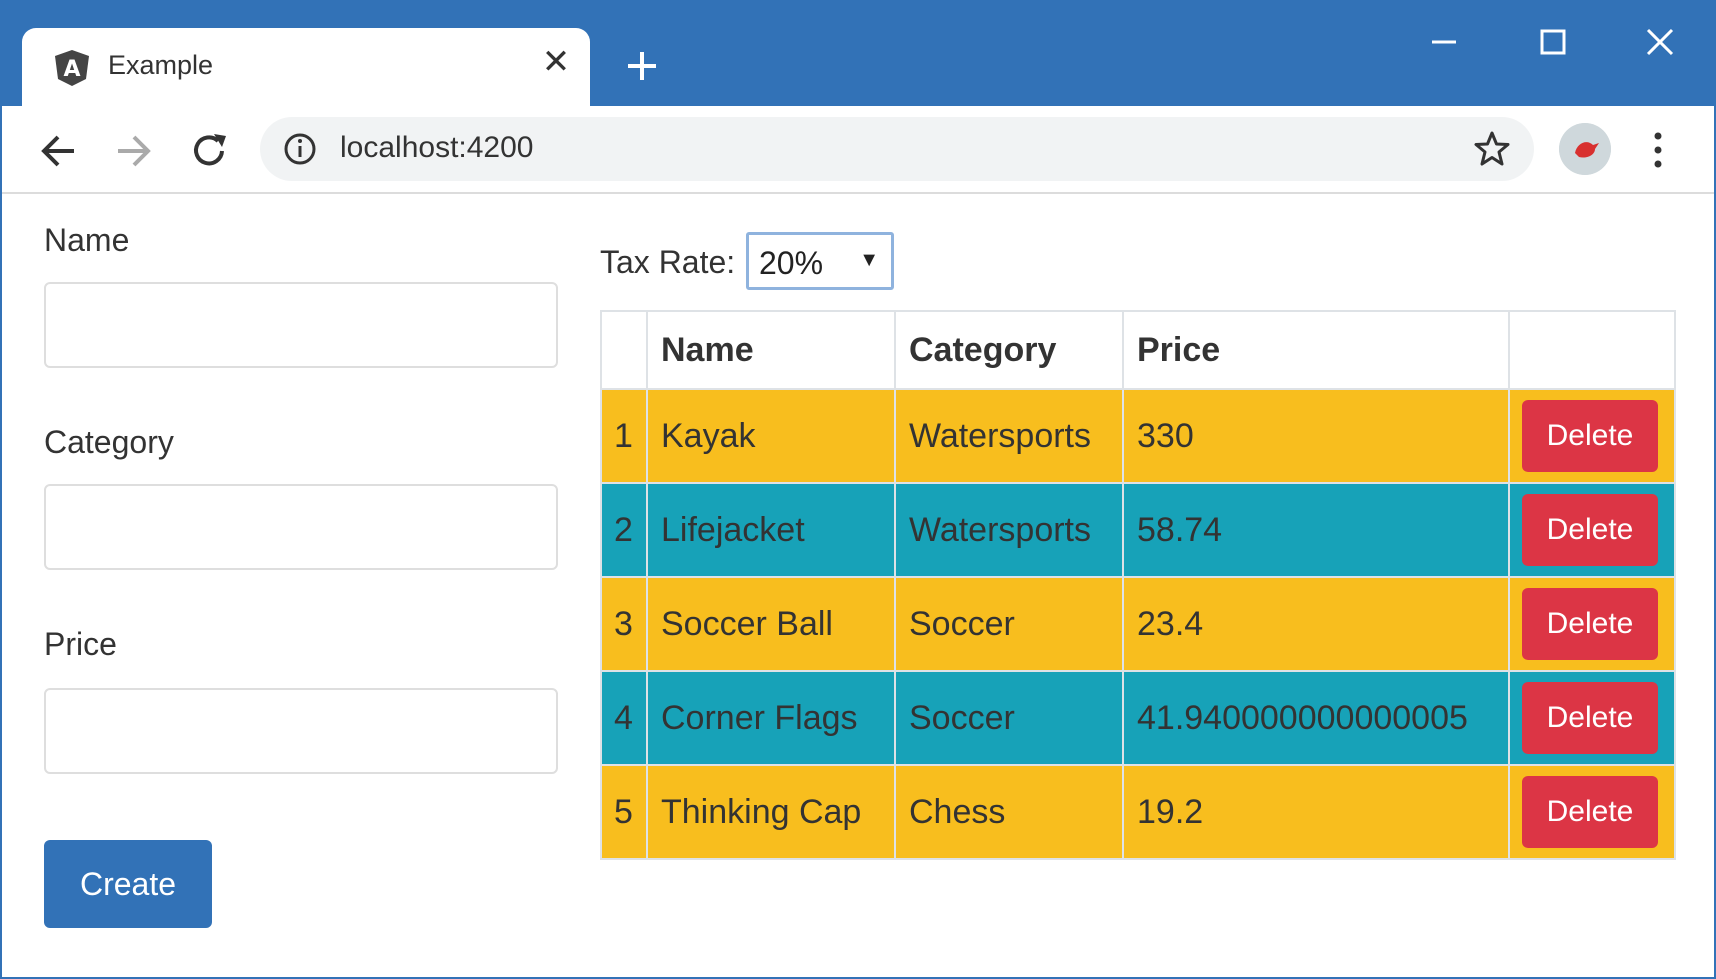  What do you see at coordinates (624, 530) in the screenshot?
I see `row-index: 2` at bounding box center [624, 530].